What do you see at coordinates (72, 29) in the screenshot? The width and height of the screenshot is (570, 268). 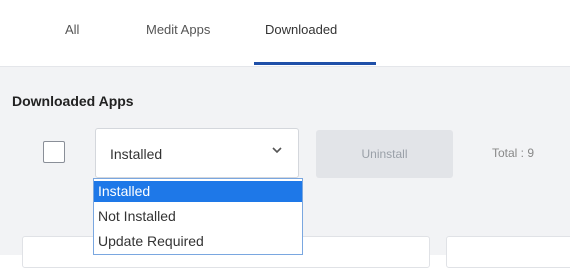 I see `tab-all: All` at bounding box center [72, 29].